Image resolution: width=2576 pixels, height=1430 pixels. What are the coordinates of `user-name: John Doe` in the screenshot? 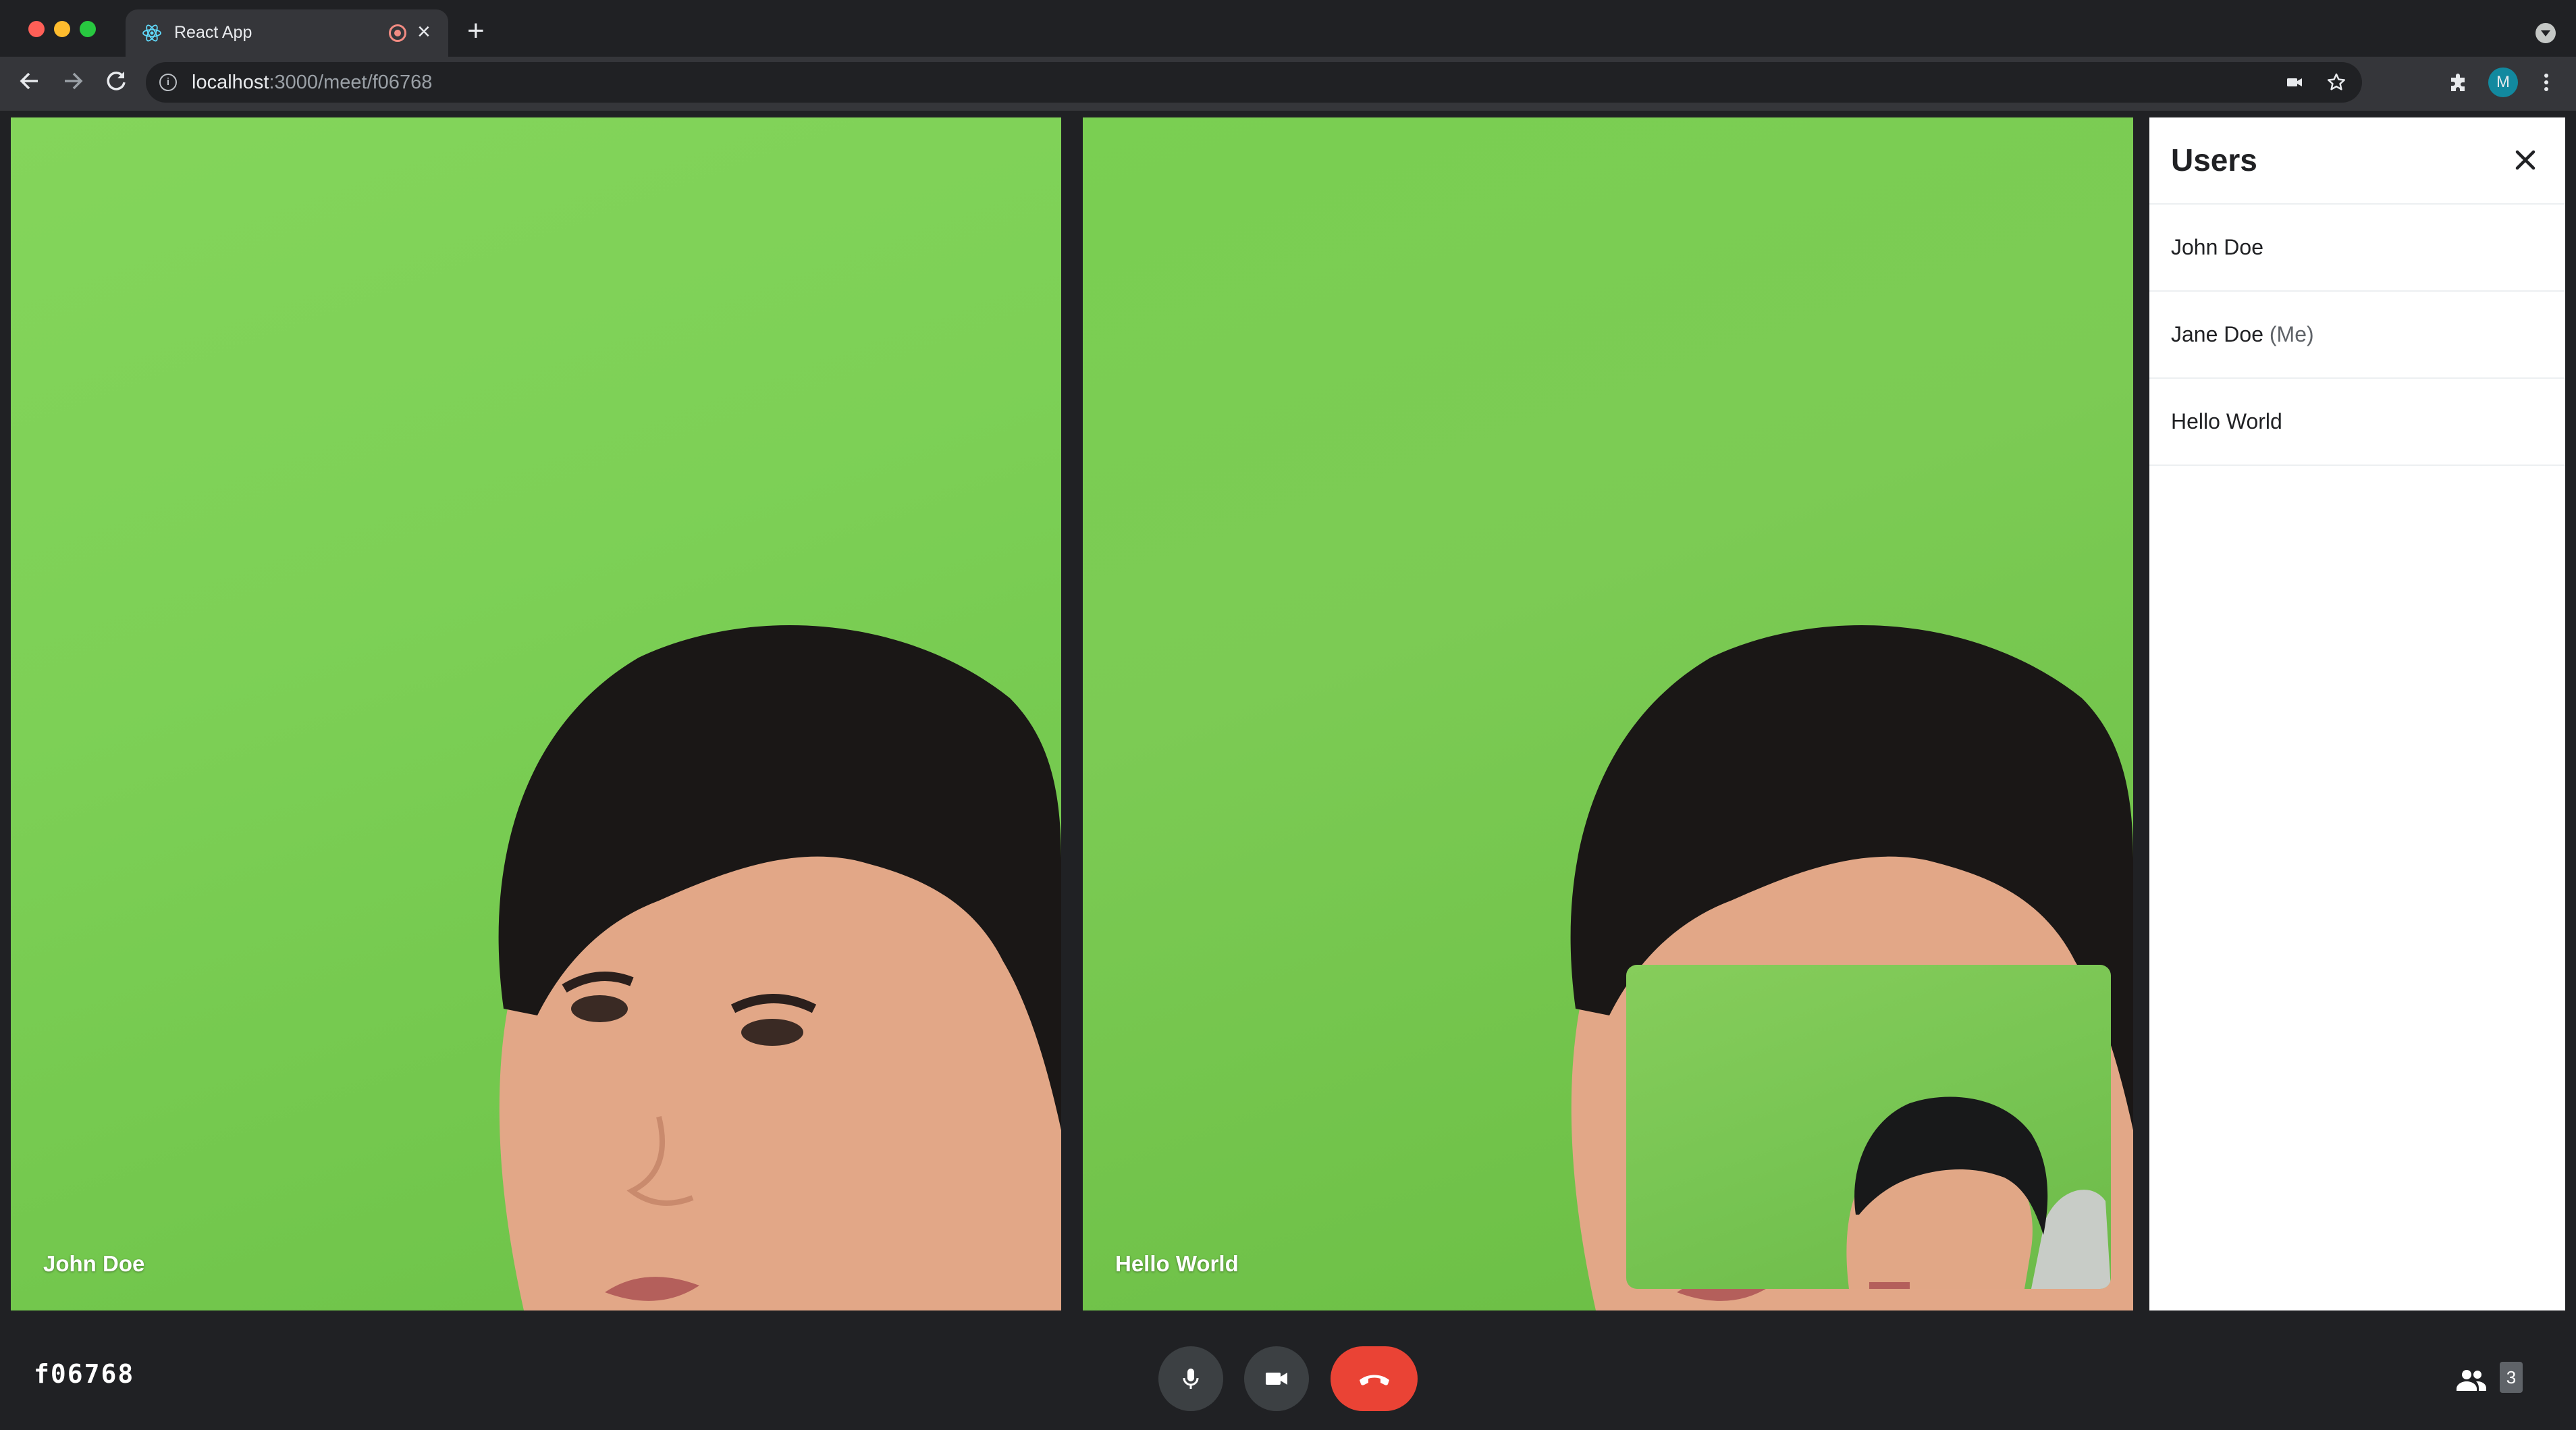 It's located at (2217, 247).